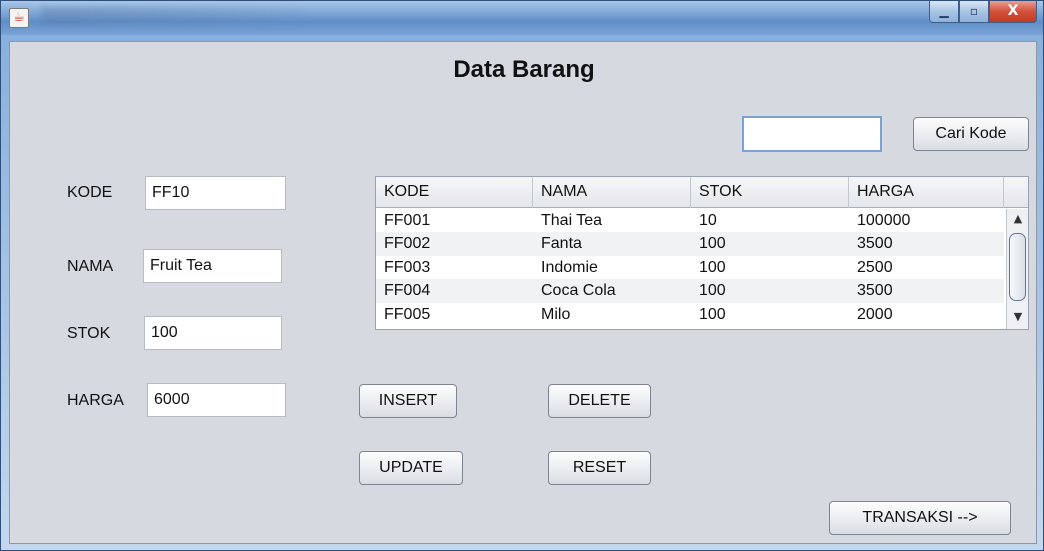  Describe the element at coordinates (599, 401) in the screenshot. I see `delete-button: DELETE` at that location.